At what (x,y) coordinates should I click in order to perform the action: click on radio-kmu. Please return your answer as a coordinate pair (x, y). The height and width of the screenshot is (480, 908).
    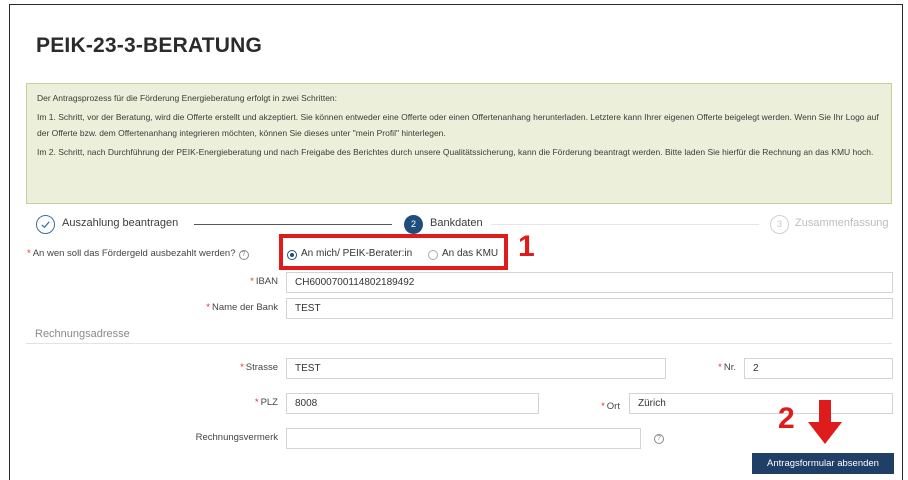
    Looking at the image, I should click on (433, 255).